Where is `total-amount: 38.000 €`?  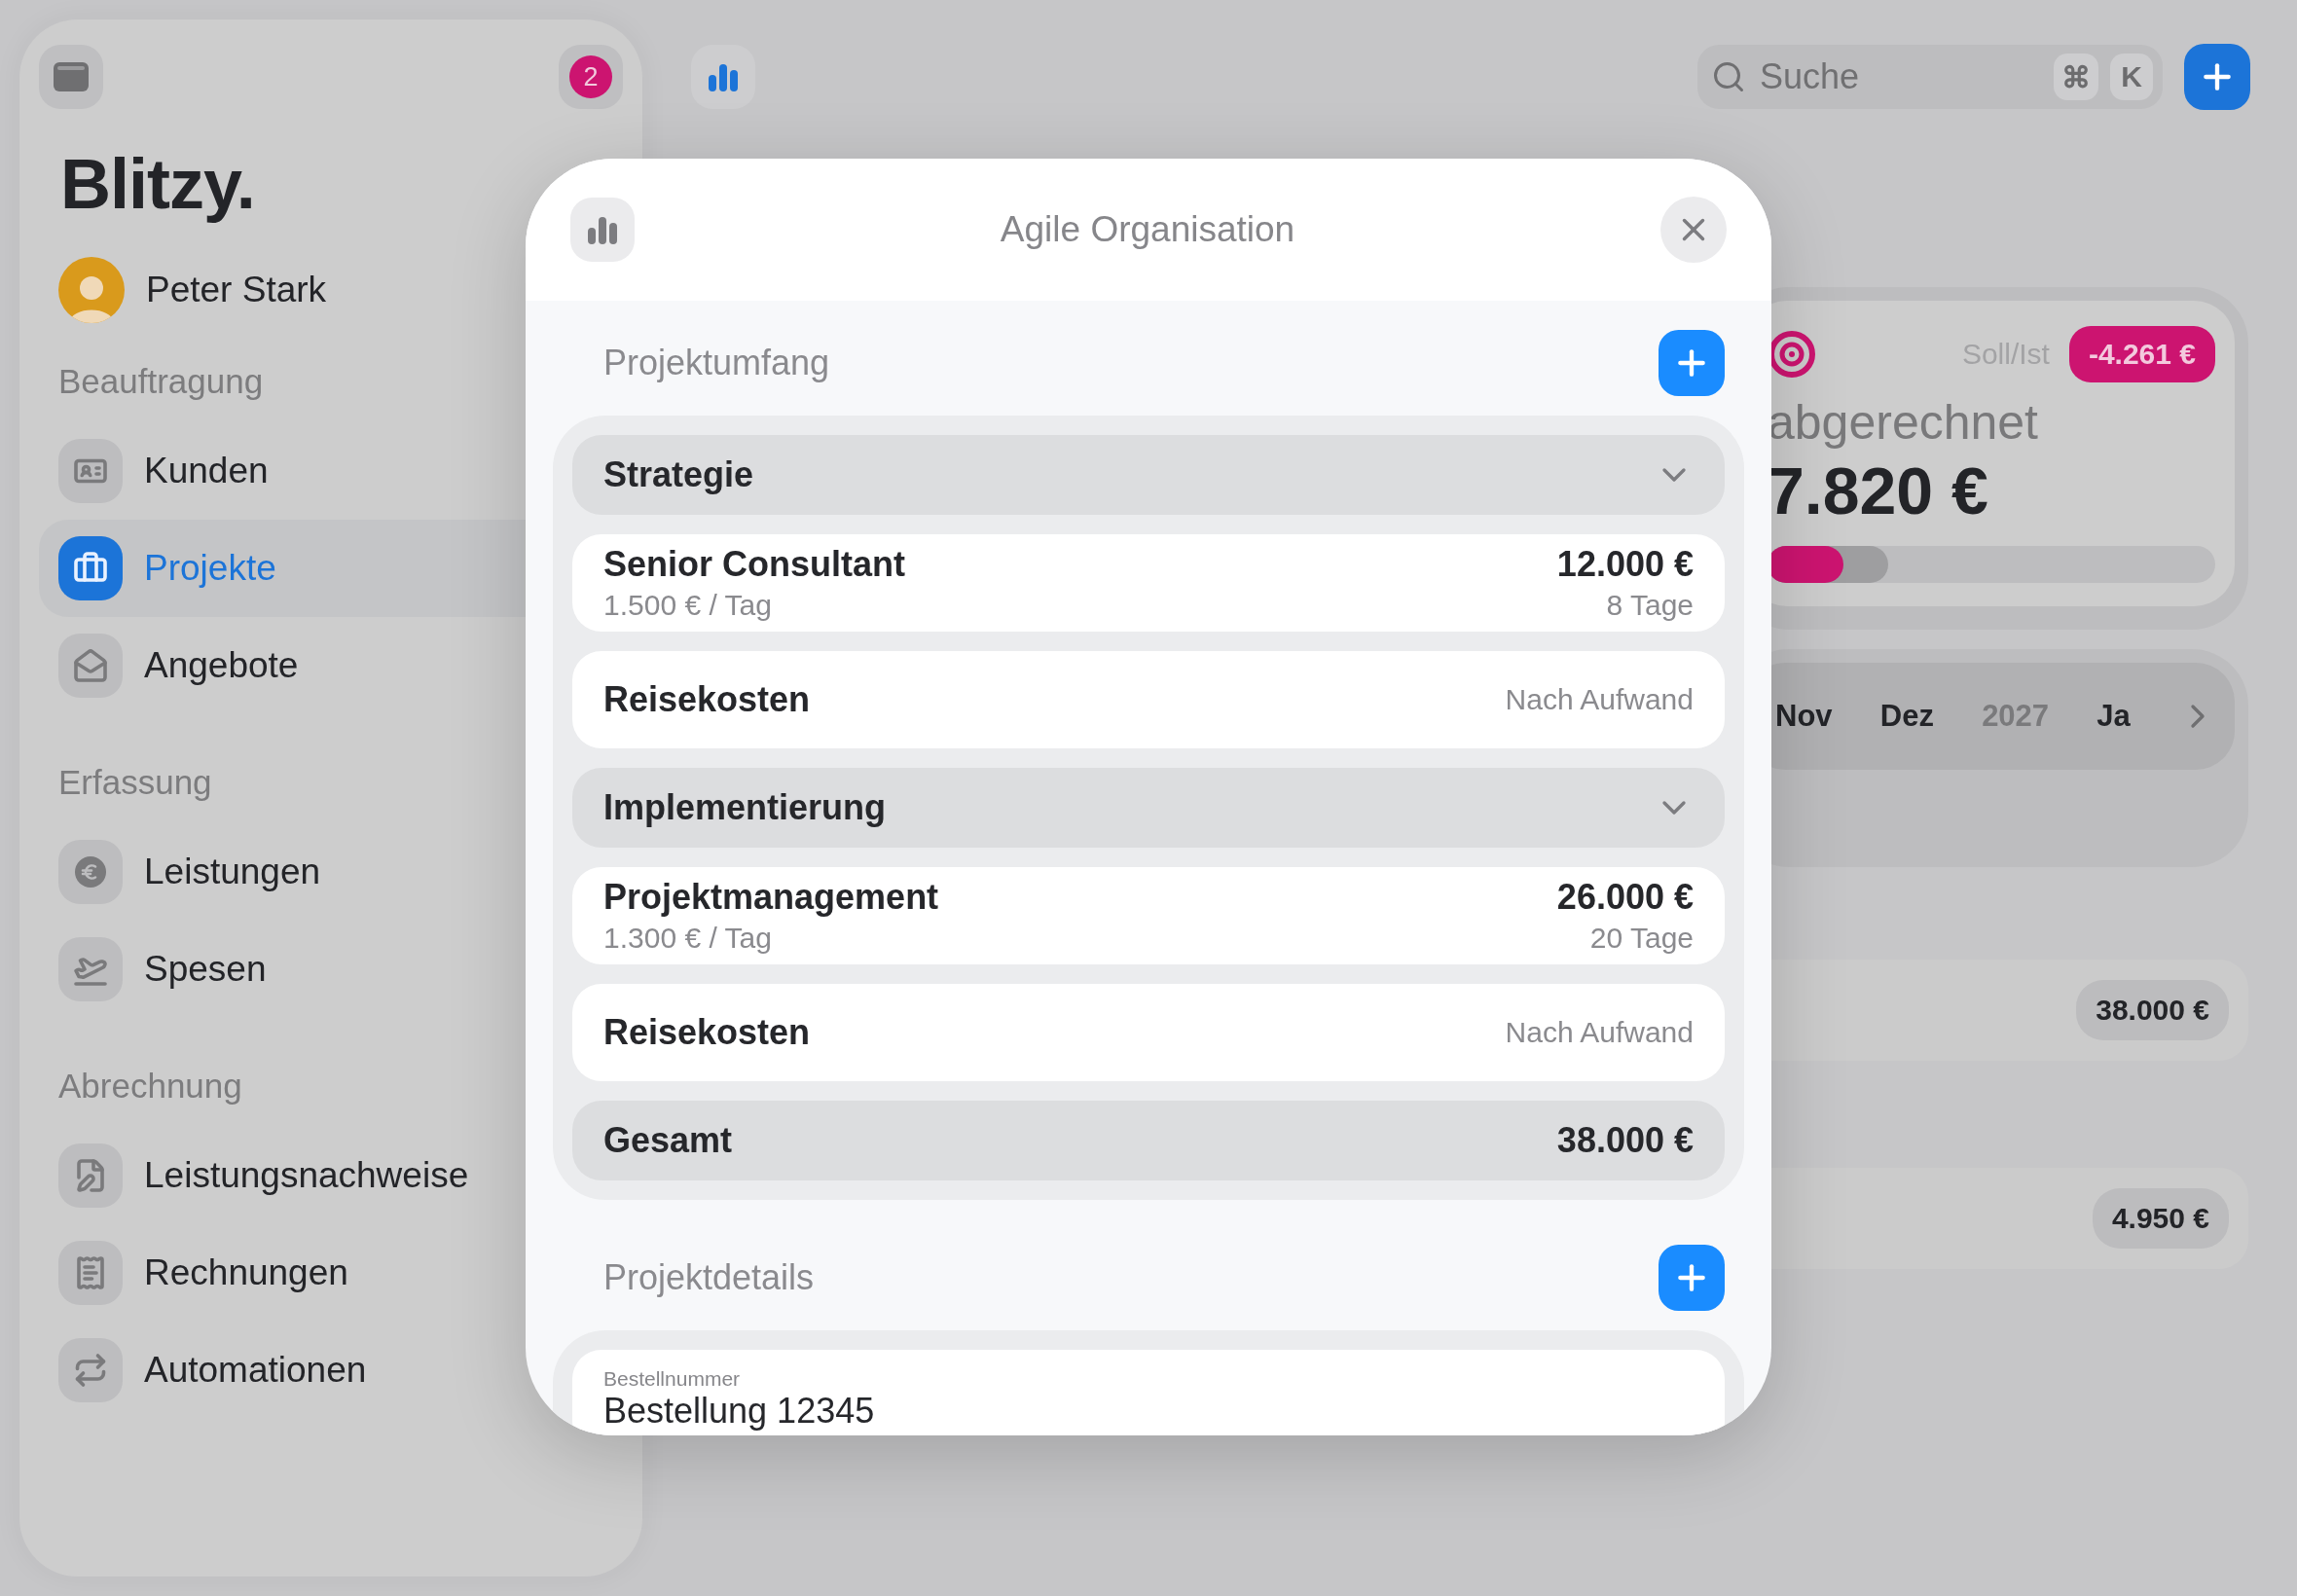
total-amount: 38.000 € is located at coordinates (1625, 1141).